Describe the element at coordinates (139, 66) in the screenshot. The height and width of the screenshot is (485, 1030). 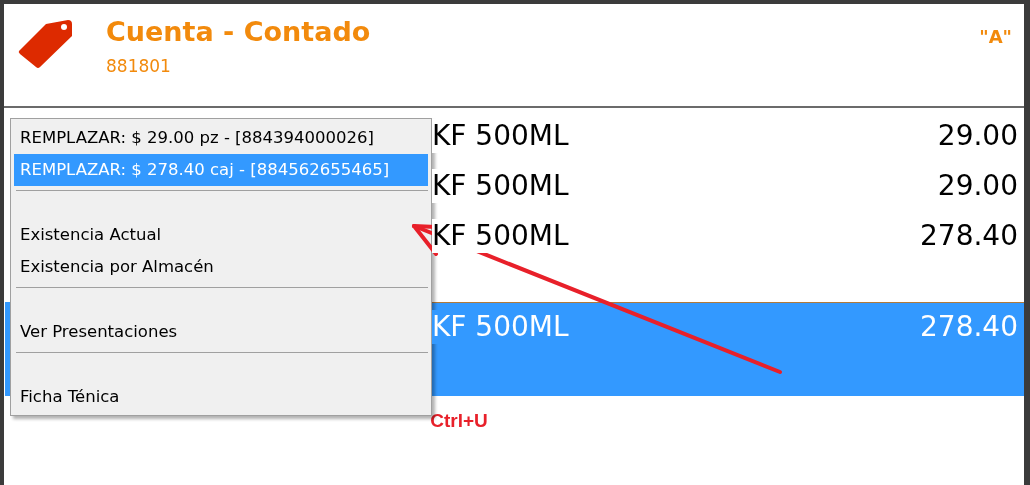
I see `account-number: 881801` at that location.